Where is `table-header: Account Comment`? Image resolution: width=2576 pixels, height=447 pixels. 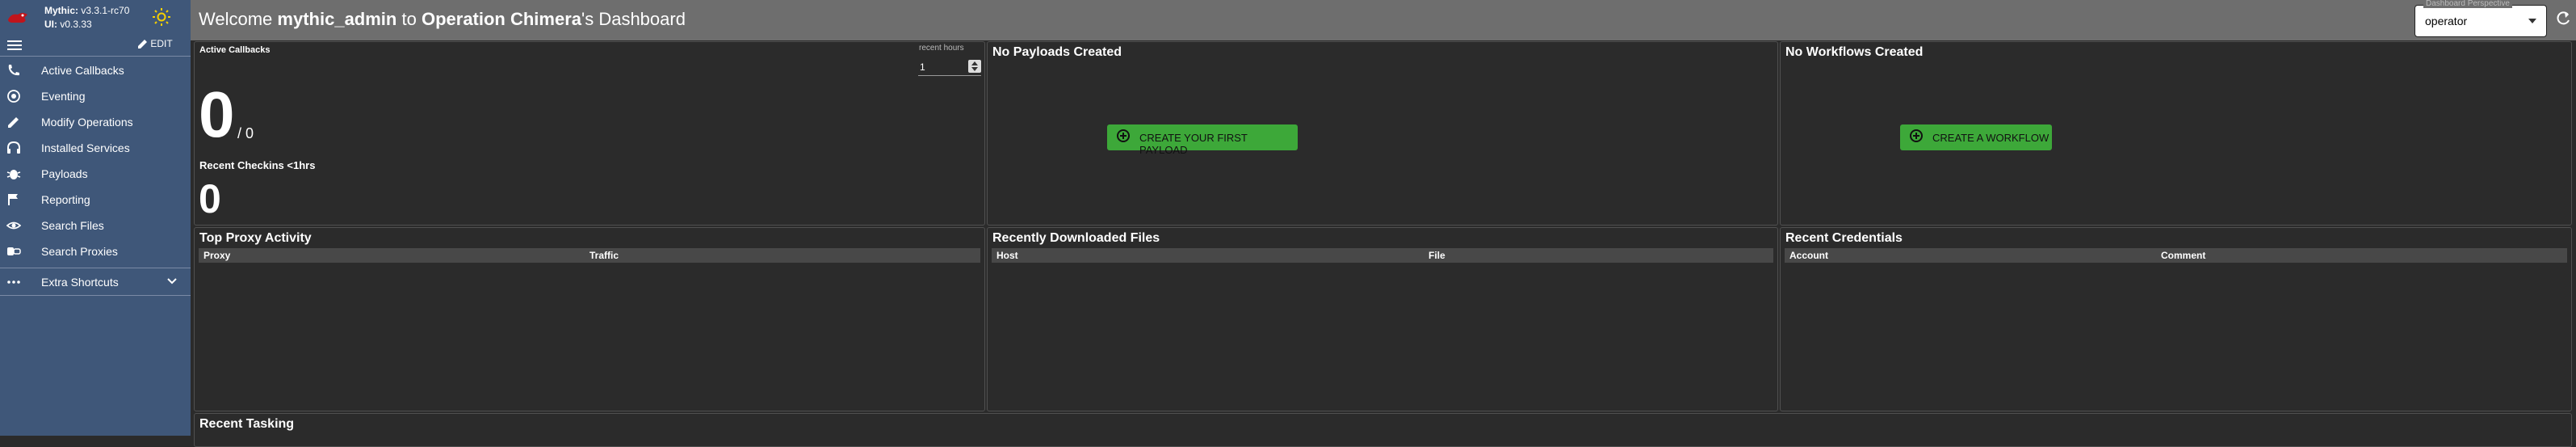
table-header: Account Comment is located at coordinates (2176, 255).